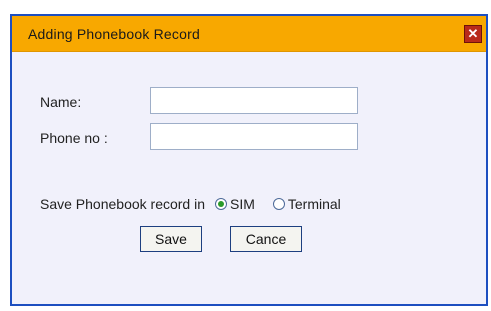  Describe the element at coordinates (254, 136) in the screenshot. I see `phone-input` at that location.